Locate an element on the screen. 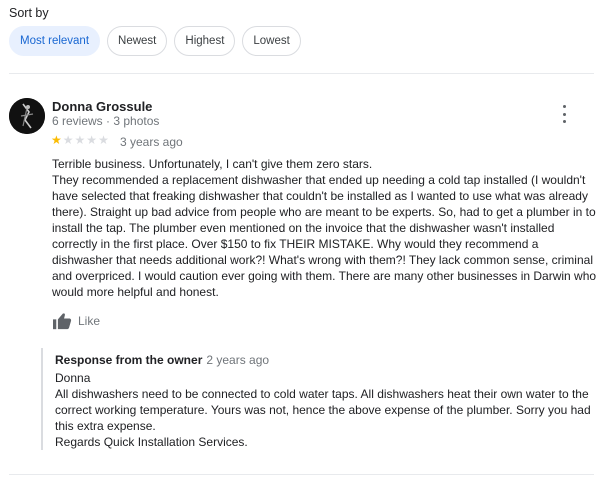 This screenshot has height=477, width=603. owner-response-header: Response from the owner 2 years ago is located at coordinates (329, 360).